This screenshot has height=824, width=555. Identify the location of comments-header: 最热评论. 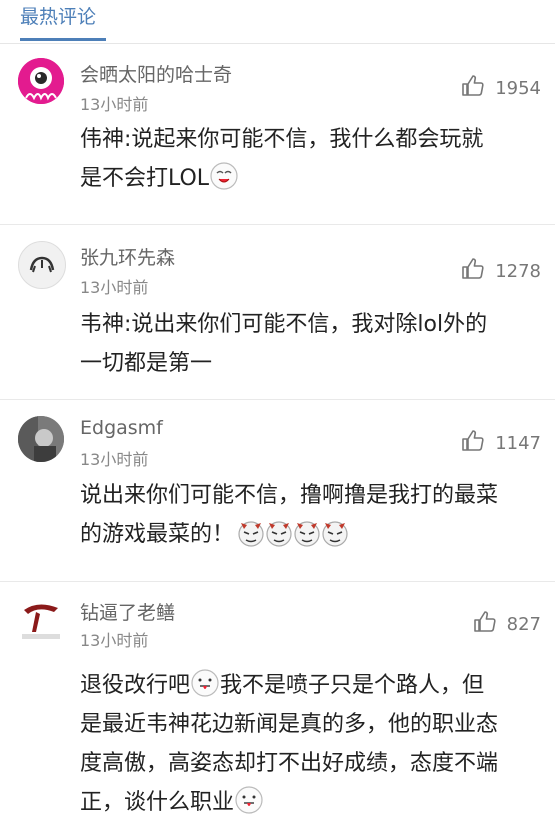
(277, 22).